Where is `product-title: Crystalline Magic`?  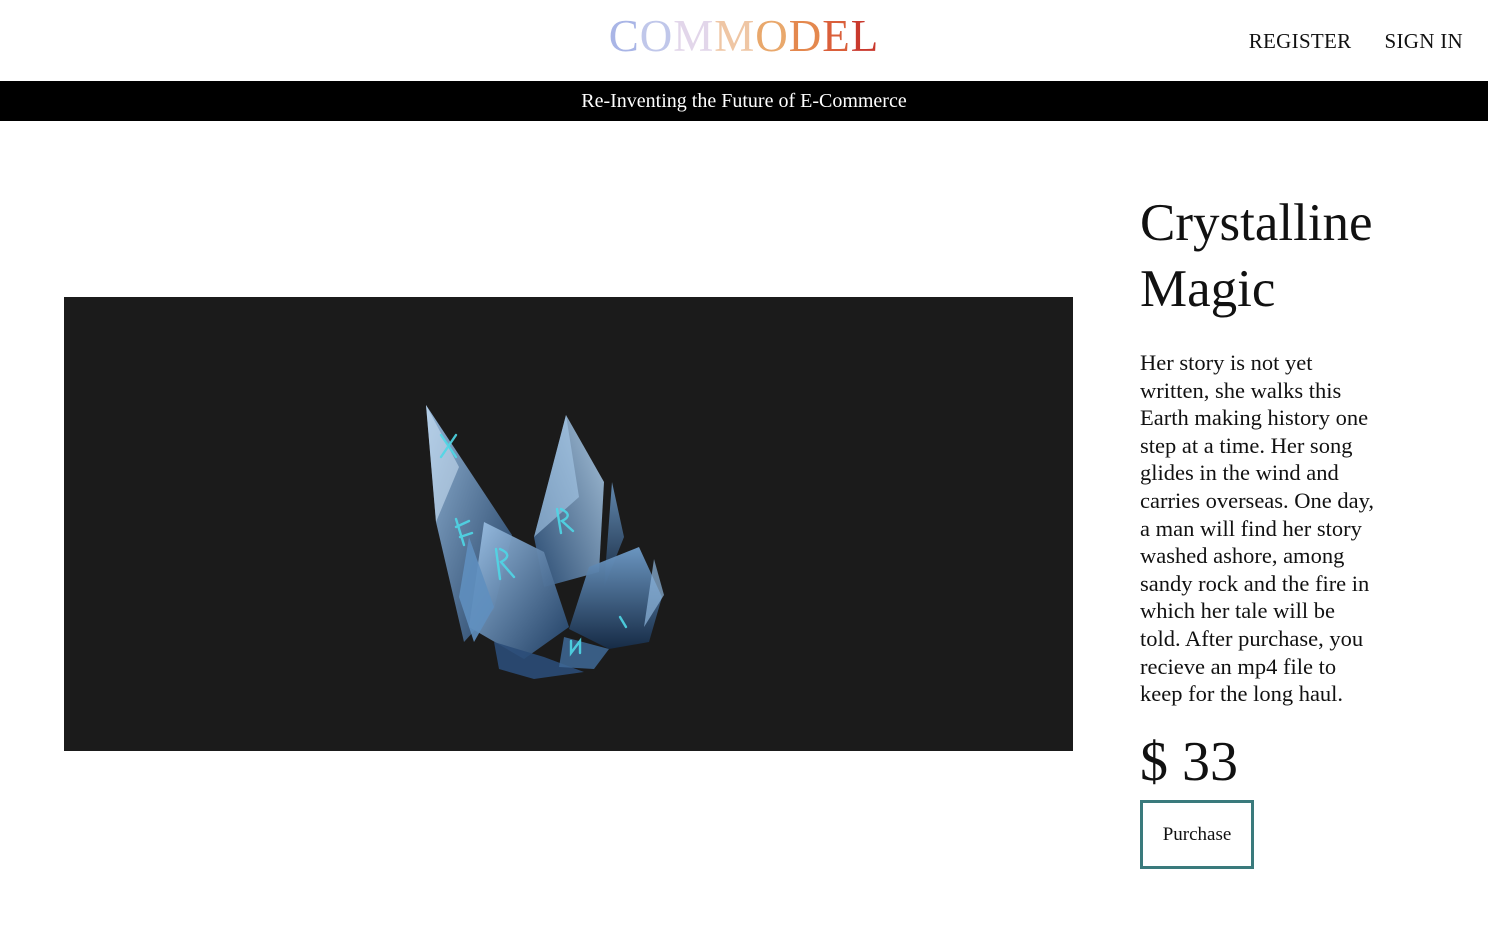 product-title: Crystalline Magic is located at coordinates (1260, 256).